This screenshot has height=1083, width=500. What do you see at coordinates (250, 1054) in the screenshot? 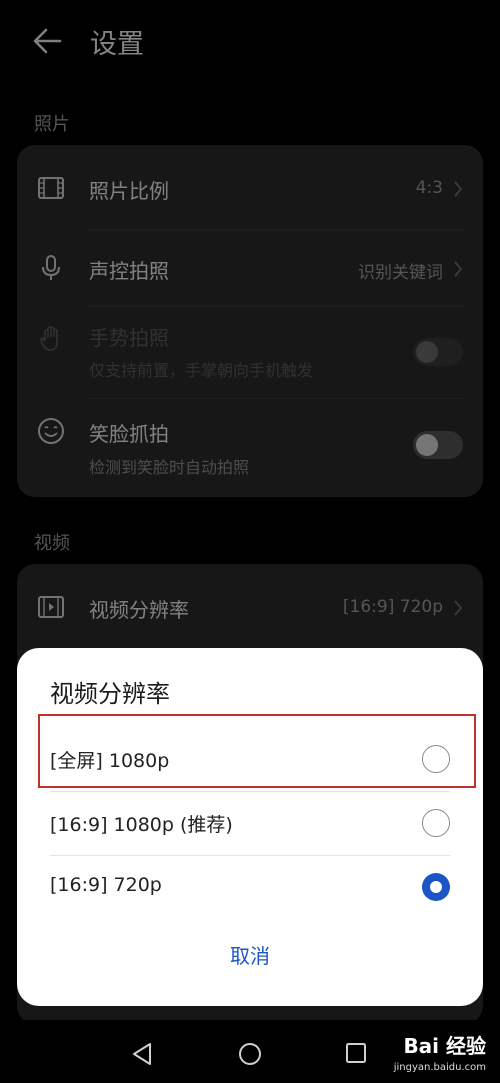
I see `nav-home-icon` at bounding box center [250, 1054].